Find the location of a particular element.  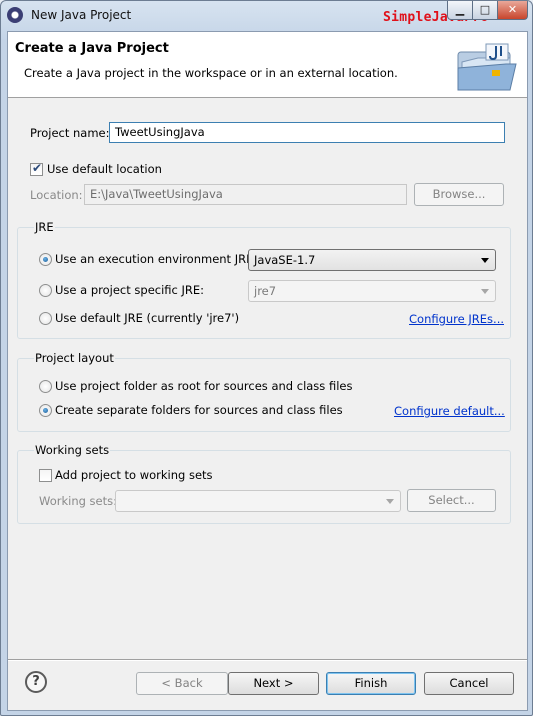

use-default-location-checkbox: ✔ is located at coordinates (36, 168).